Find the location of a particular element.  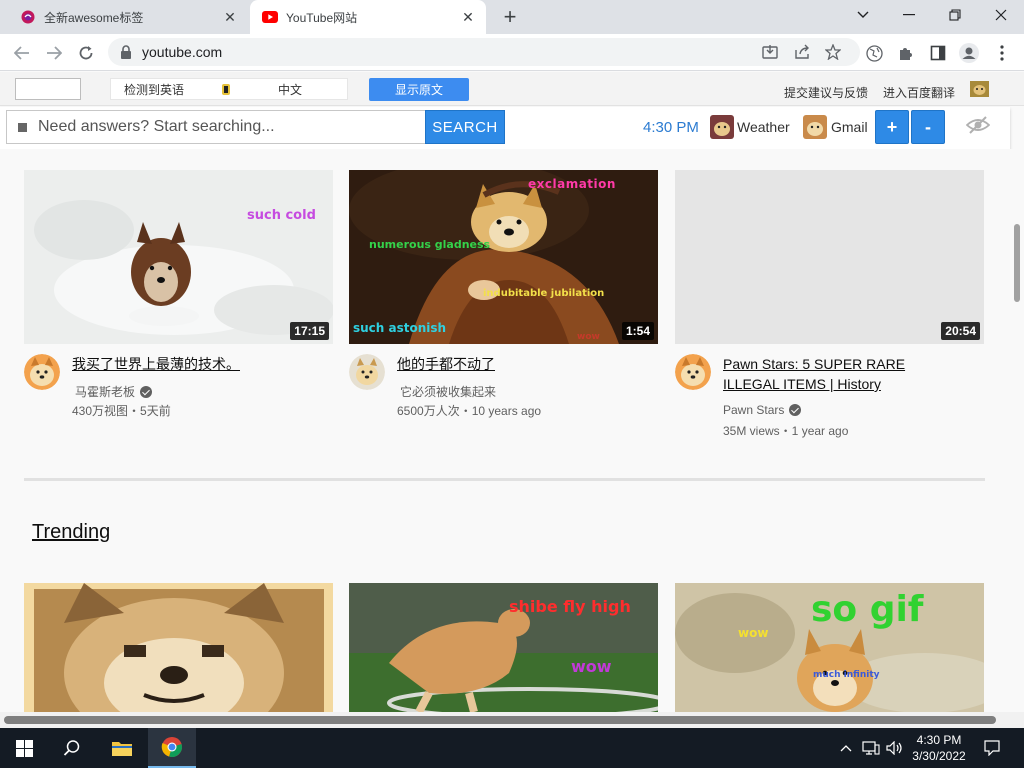

search-icon is located at coordinates (71, 748).